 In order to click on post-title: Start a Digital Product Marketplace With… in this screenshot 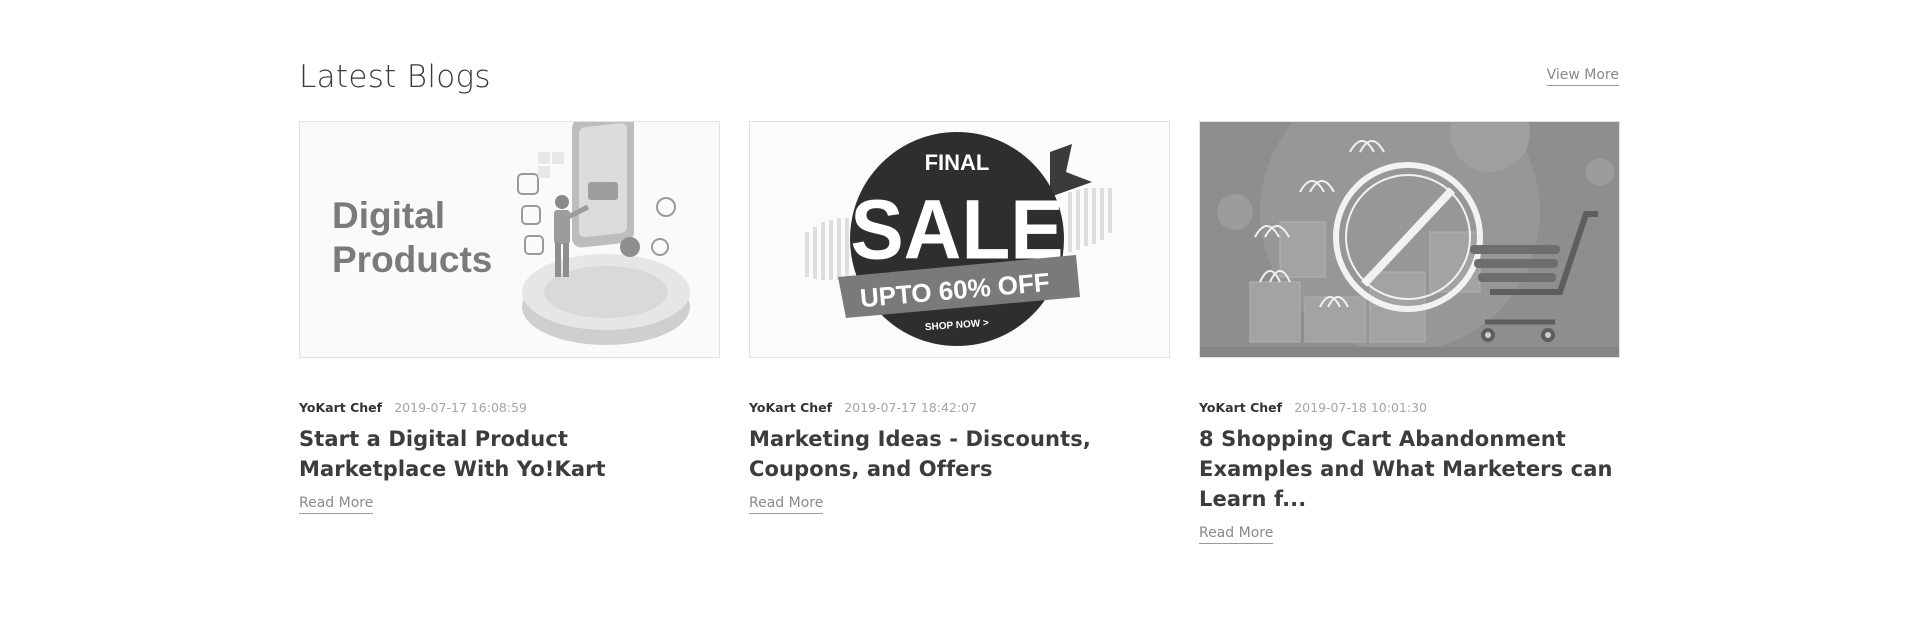, I will do `click(509, 454)`.